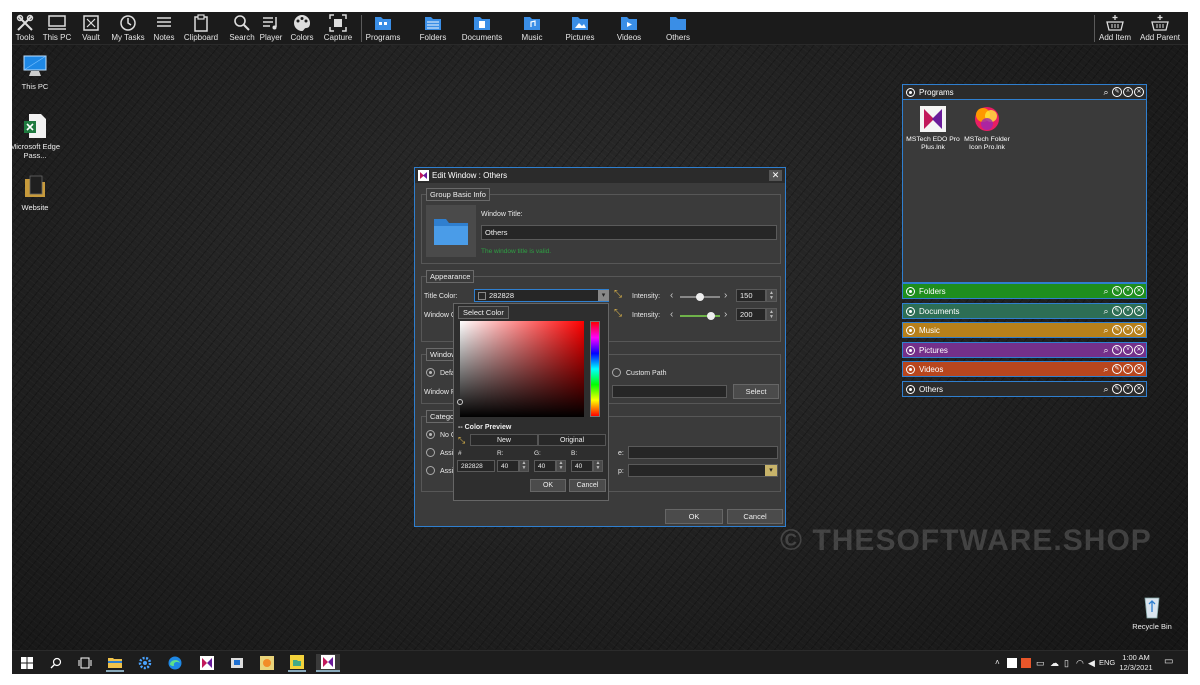  Describe the element at coordinates (678, 28) in the screenshot. I see `toolbar-folder-others: Others` at that location.